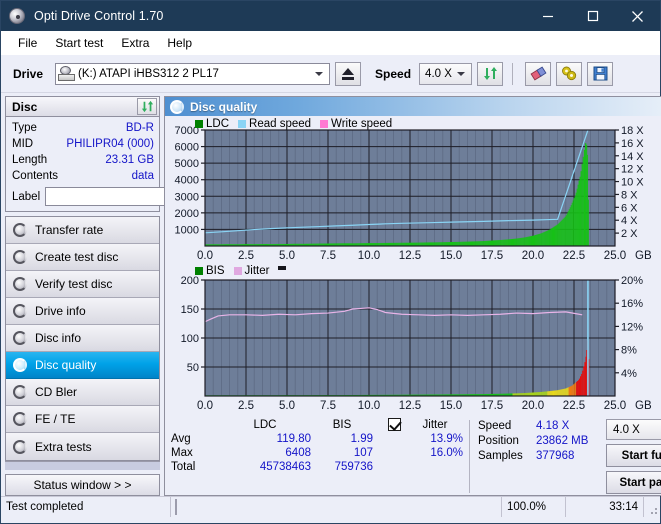  What do you see at coordinates (82, 365) in the screenshot?
I see `sidebar-item-disc-quality: Disc quality` at bounding box center [82, 365].